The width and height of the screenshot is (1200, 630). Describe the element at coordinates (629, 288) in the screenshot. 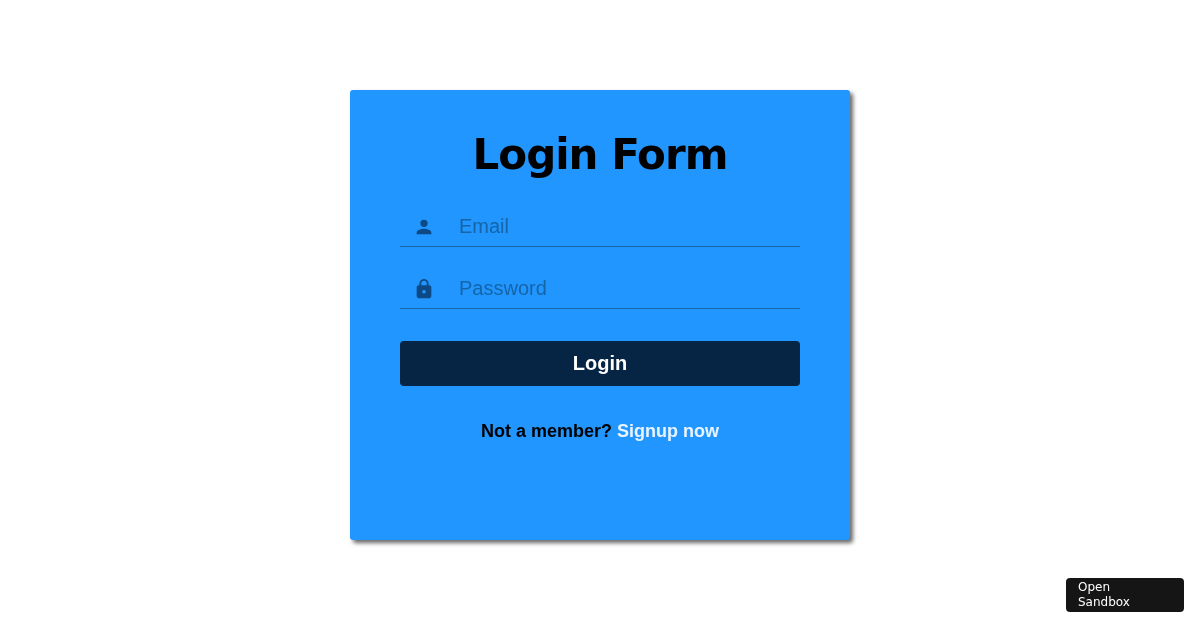

I see `password-field: Password` at that location.